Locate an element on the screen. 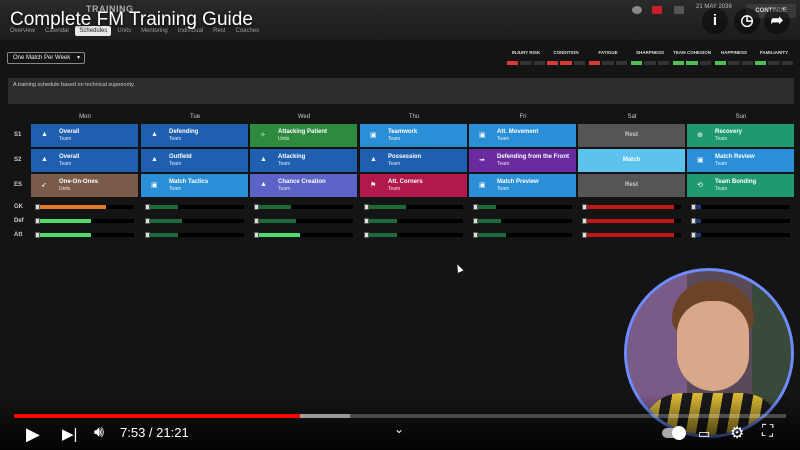 The width and height of the screenshot is (800, 450). training-session-cell: ➟ Defending from the Front Team is located at coordinates (522, 160).